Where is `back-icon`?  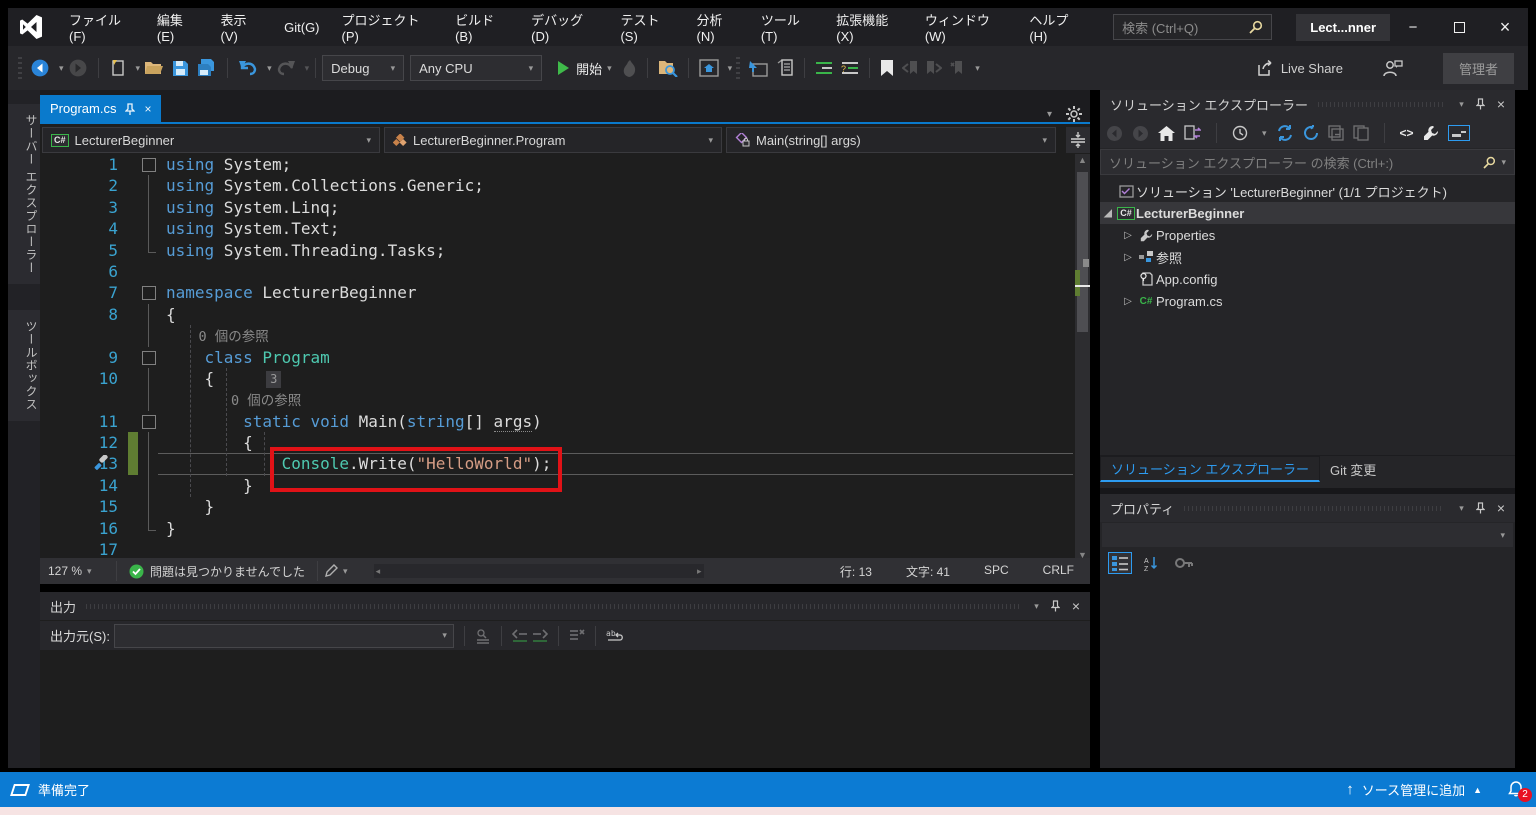 back-icon is located at coordinates (1114, 133).